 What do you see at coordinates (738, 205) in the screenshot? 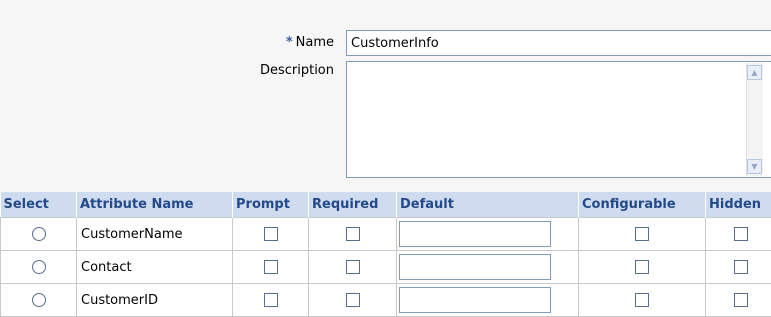
I see `col-hidden-header: Hidden` at bounding box center [738, 205].